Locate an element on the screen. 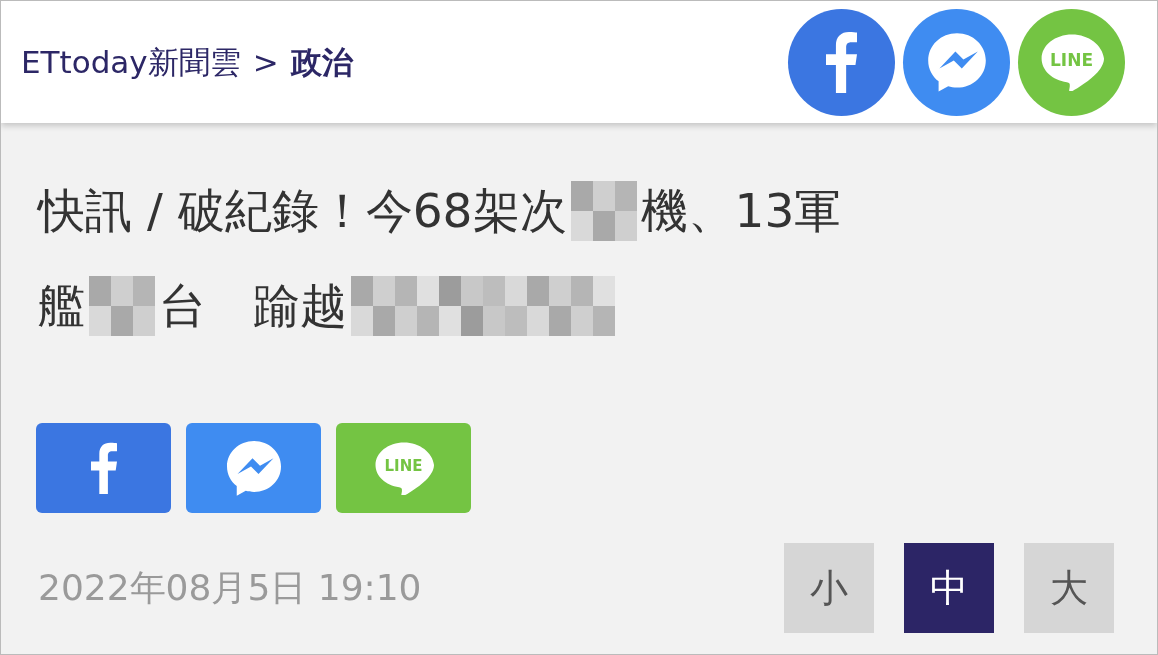  font-size-button: 小 is located at coordinates (829, 588).